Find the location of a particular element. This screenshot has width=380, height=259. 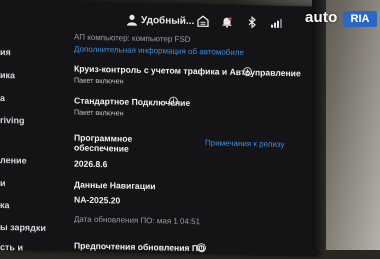

sidebar-item: ка is located at coordinates (5, 205).